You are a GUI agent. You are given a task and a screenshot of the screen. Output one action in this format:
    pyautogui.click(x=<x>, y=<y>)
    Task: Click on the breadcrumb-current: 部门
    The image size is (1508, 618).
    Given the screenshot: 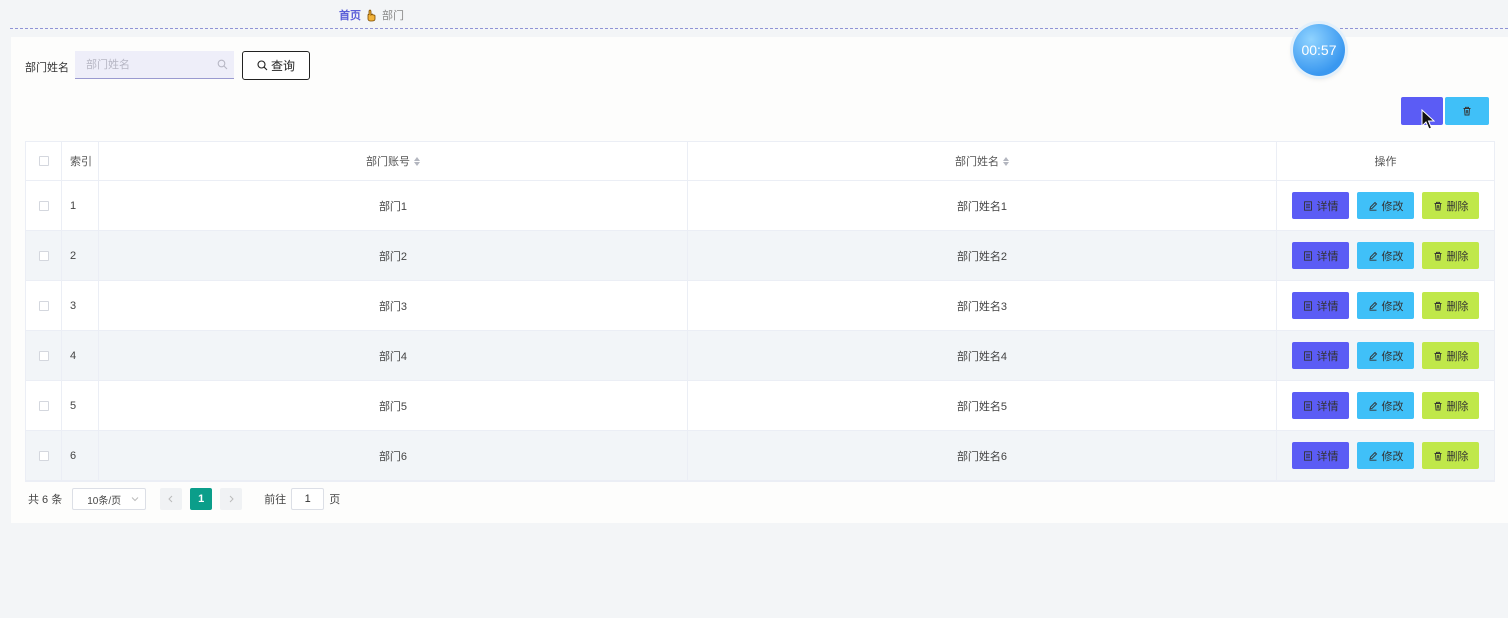 What is the action you would take?
    pyautogui.click(x=393, y=16)
    